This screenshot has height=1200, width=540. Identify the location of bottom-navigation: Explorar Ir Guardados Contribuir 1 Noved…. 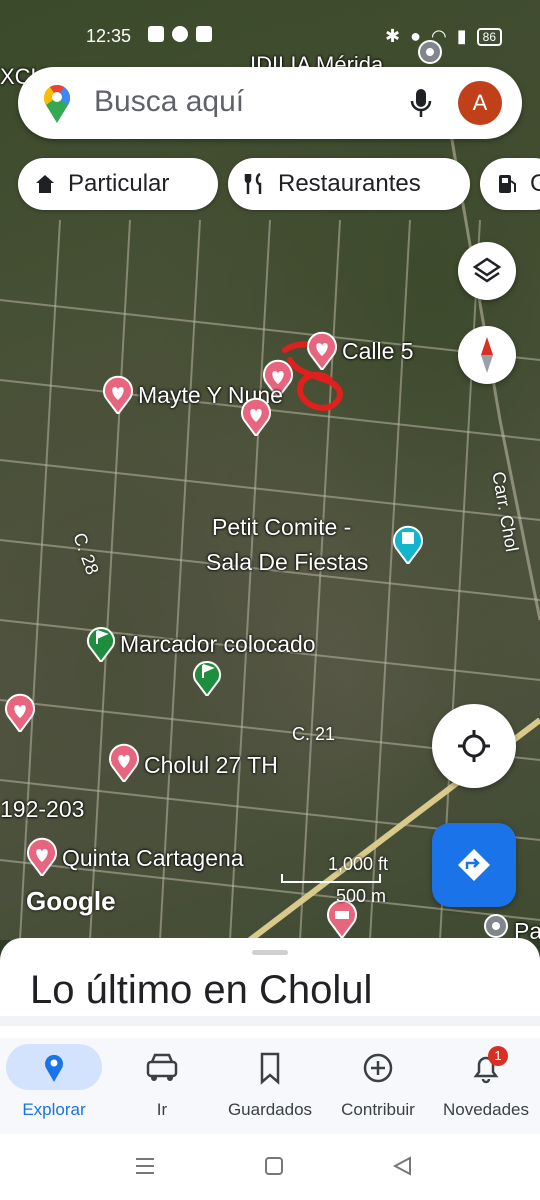
(270, 1086).